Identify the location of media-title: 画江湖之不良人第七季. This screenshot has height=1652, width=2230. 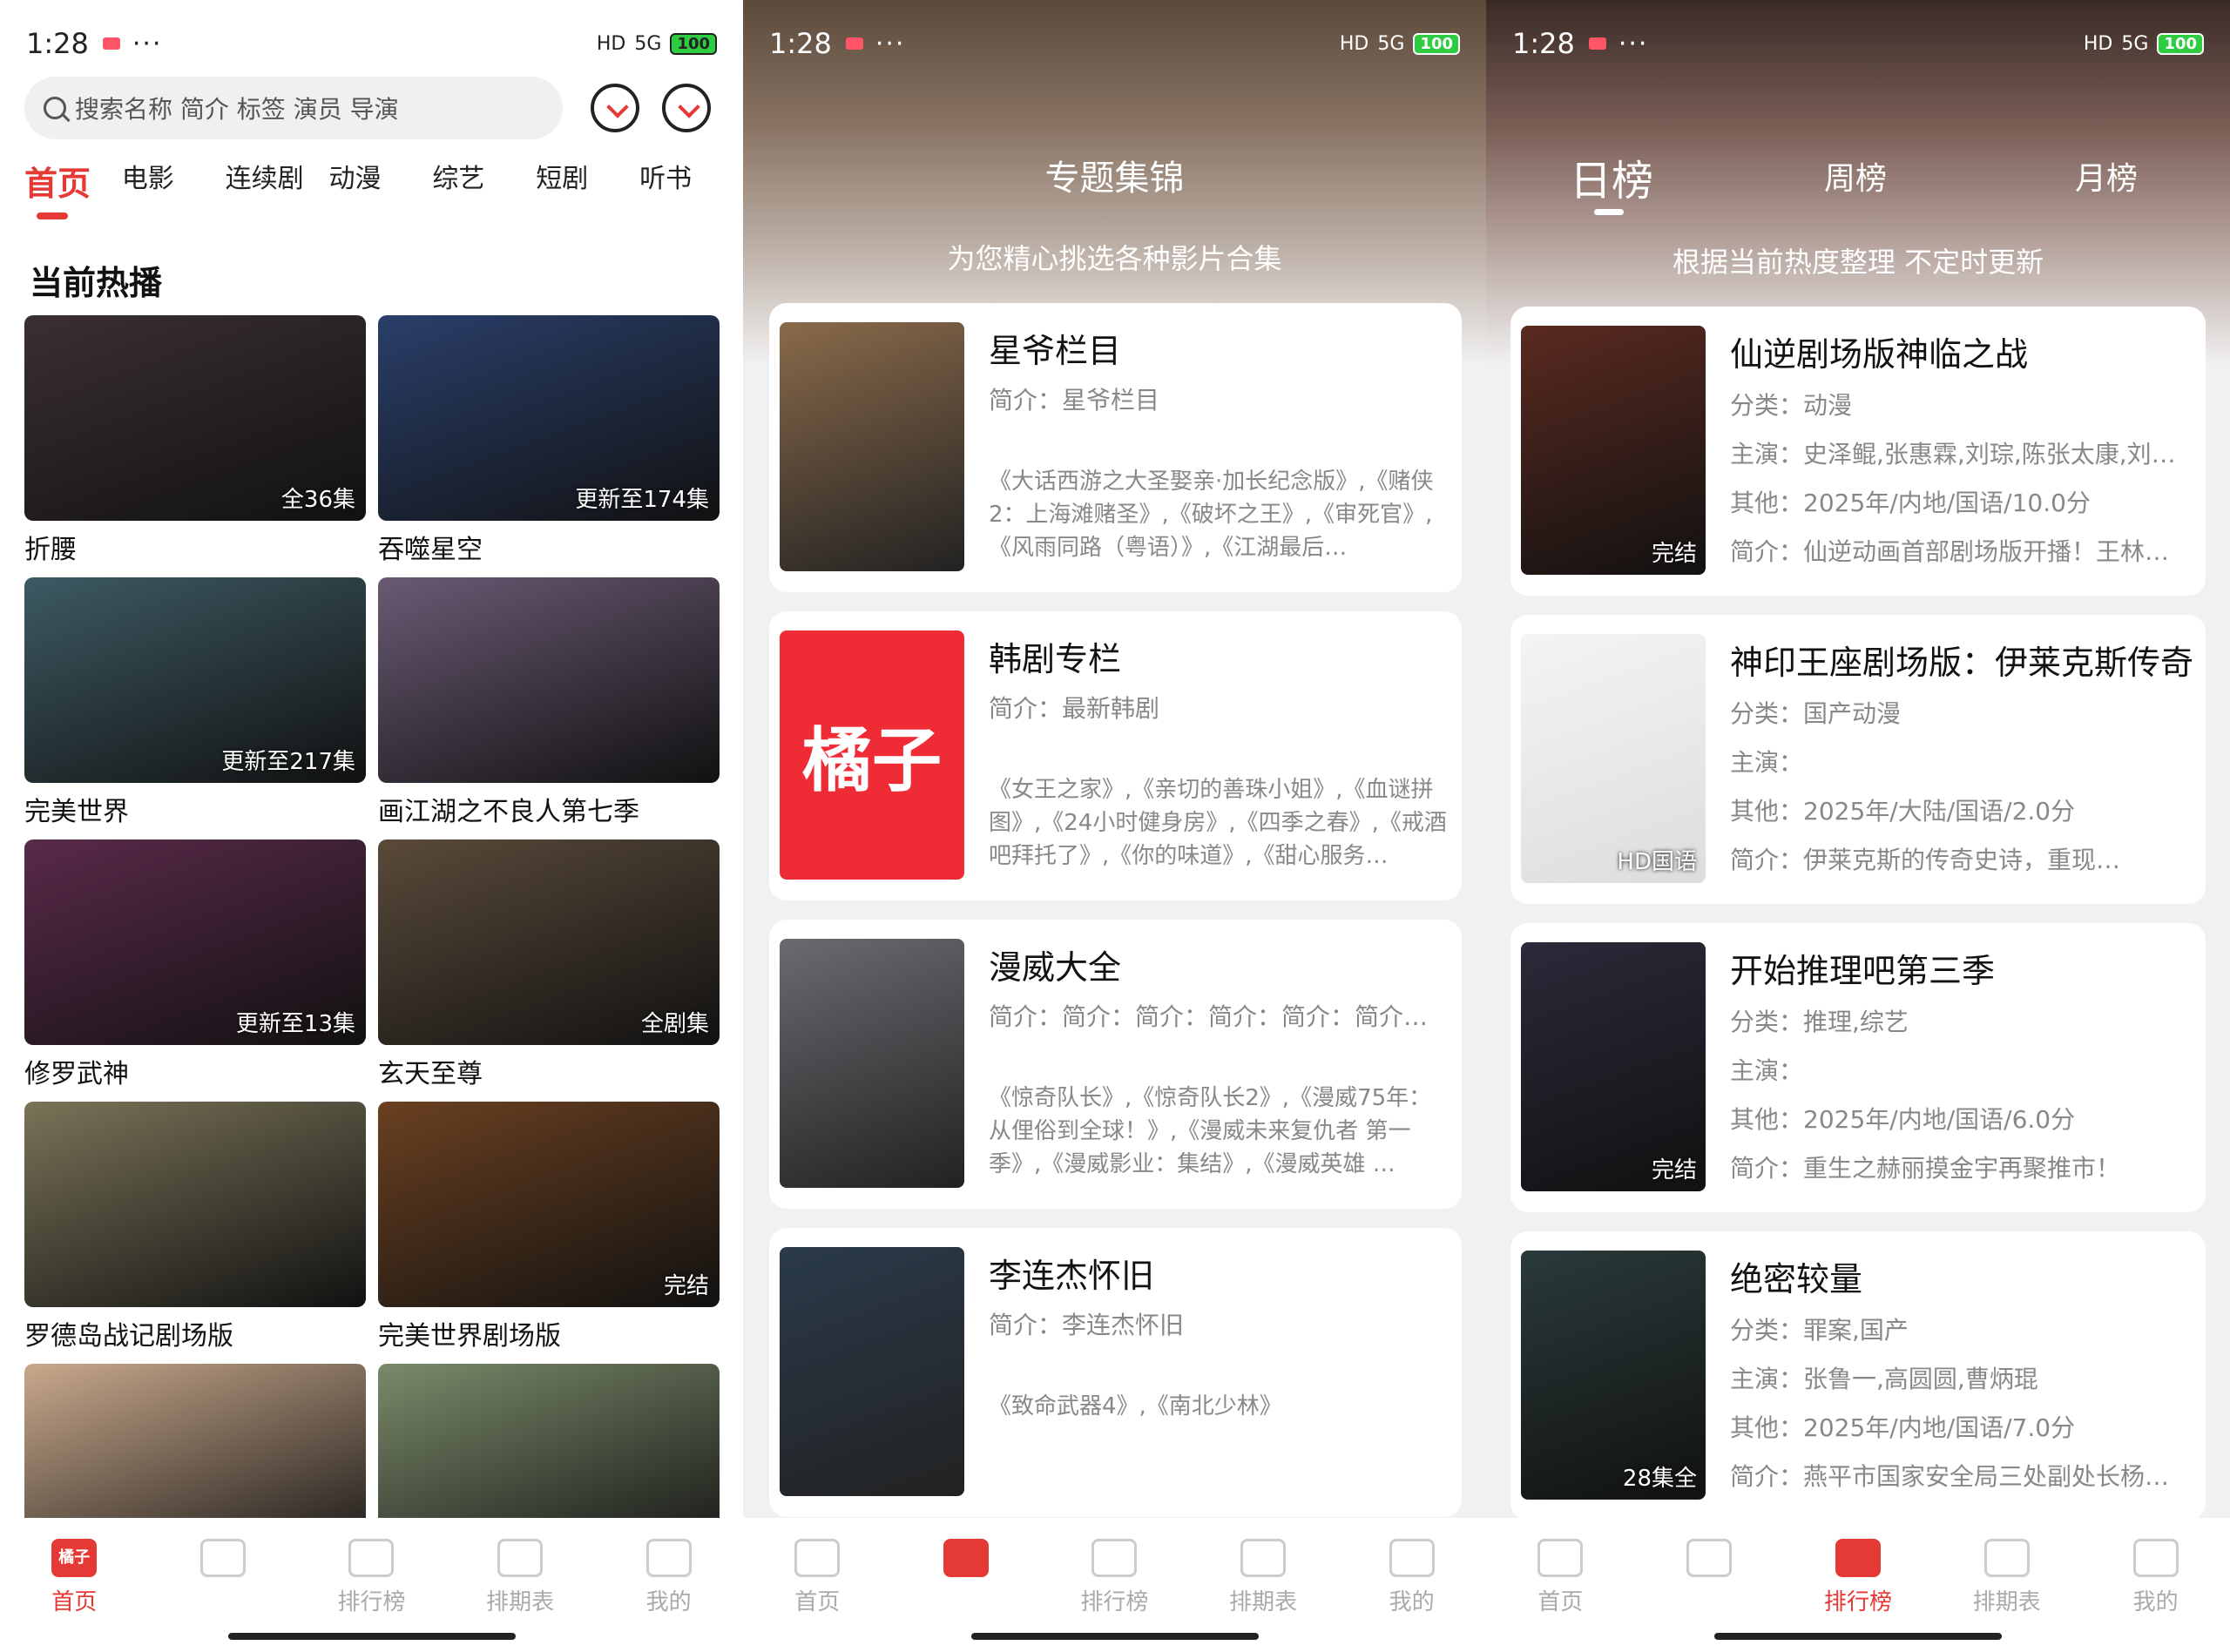
(508, 812).